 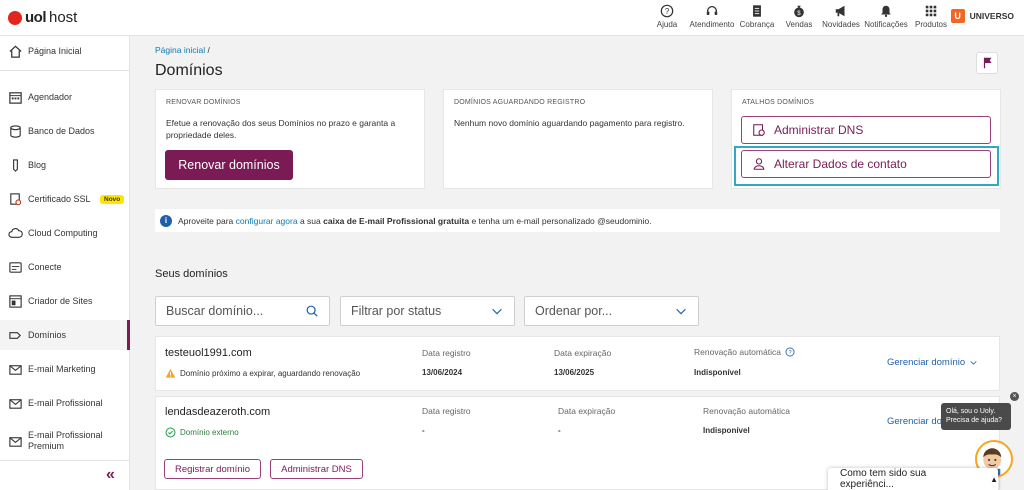 I want to click on sidebar-item-blog: Blog, so click(x=65, y=165).